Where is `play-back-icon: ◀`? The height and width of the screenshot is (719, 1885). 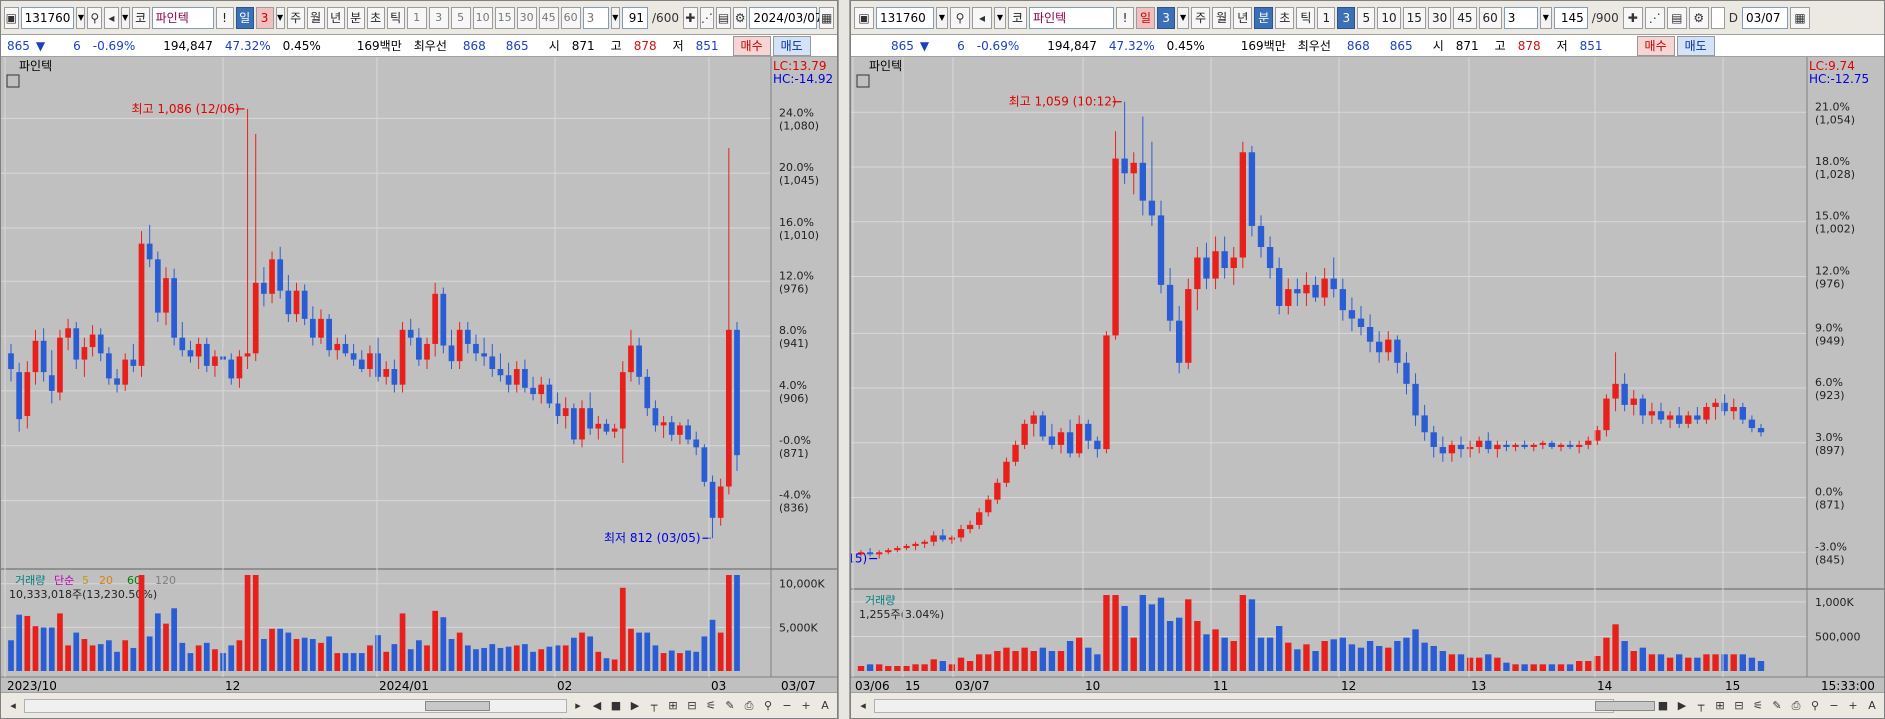
play-back-icon: ◀ is located at coordinates (597, 706).